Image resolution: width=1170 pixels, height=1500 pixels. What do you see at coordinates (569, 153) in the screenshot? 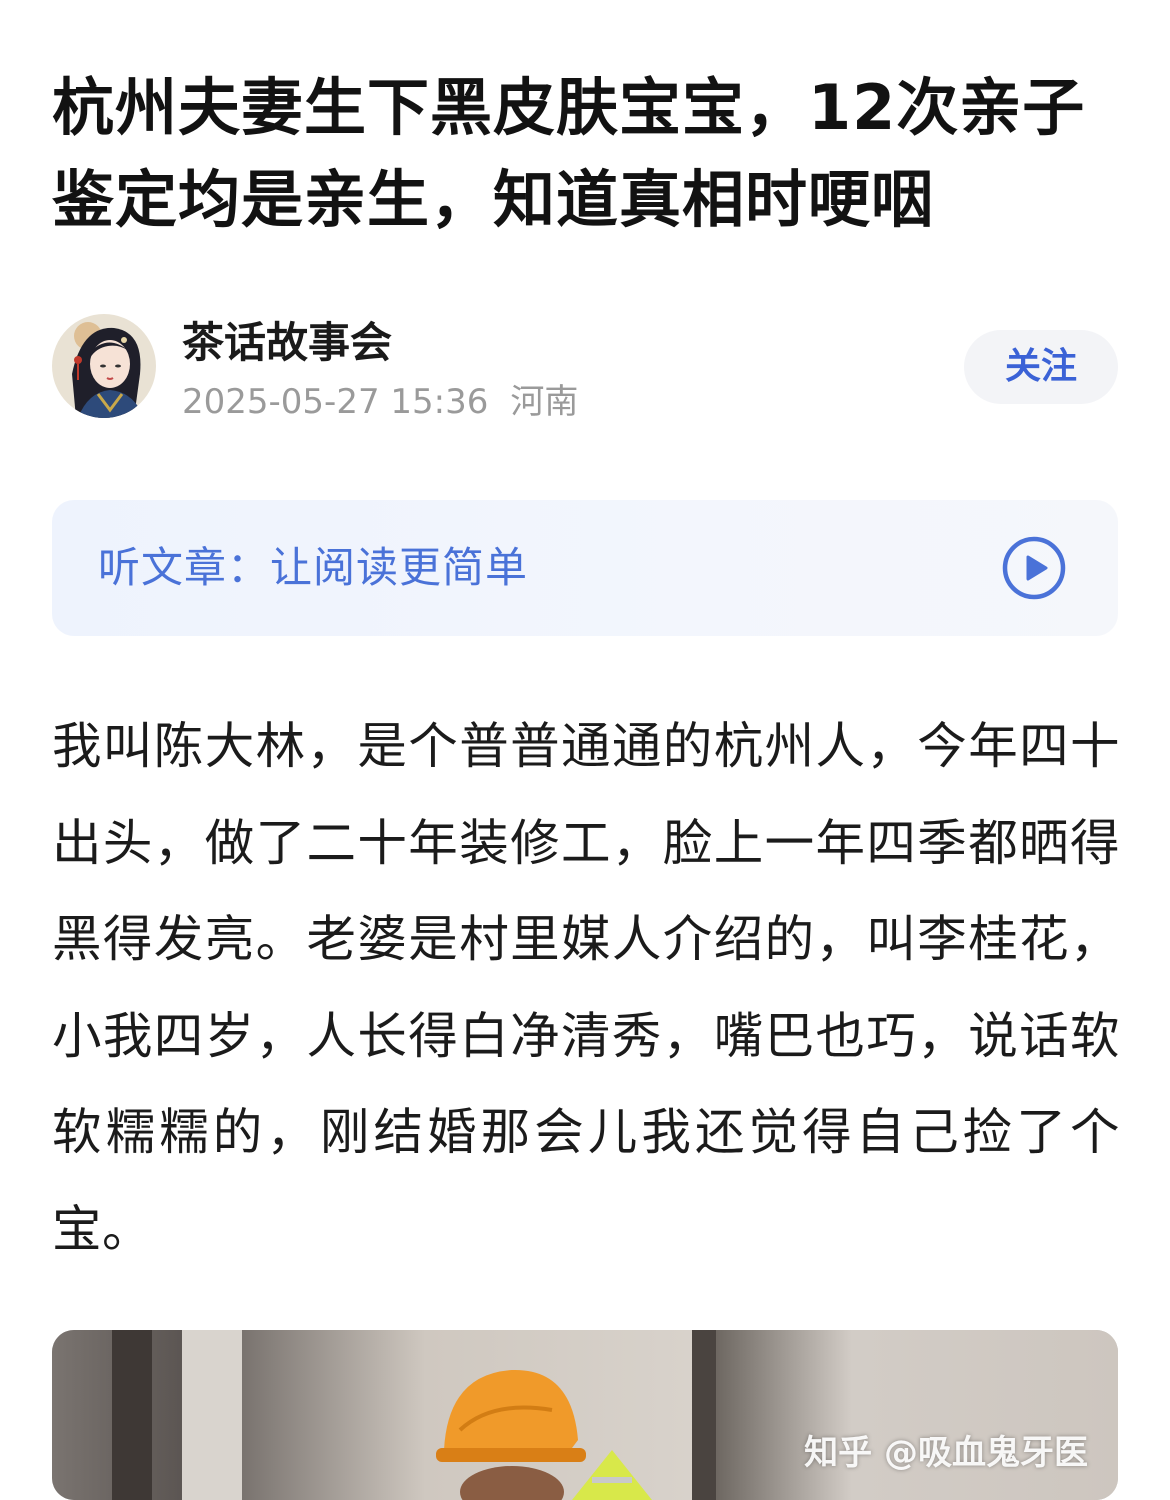
I see `article-title: 杭州夫妻生下黑皮肤宝宝，12次亲子鉴定均是亲生，知道真相时哽咽` at bounding box center [569, 153].